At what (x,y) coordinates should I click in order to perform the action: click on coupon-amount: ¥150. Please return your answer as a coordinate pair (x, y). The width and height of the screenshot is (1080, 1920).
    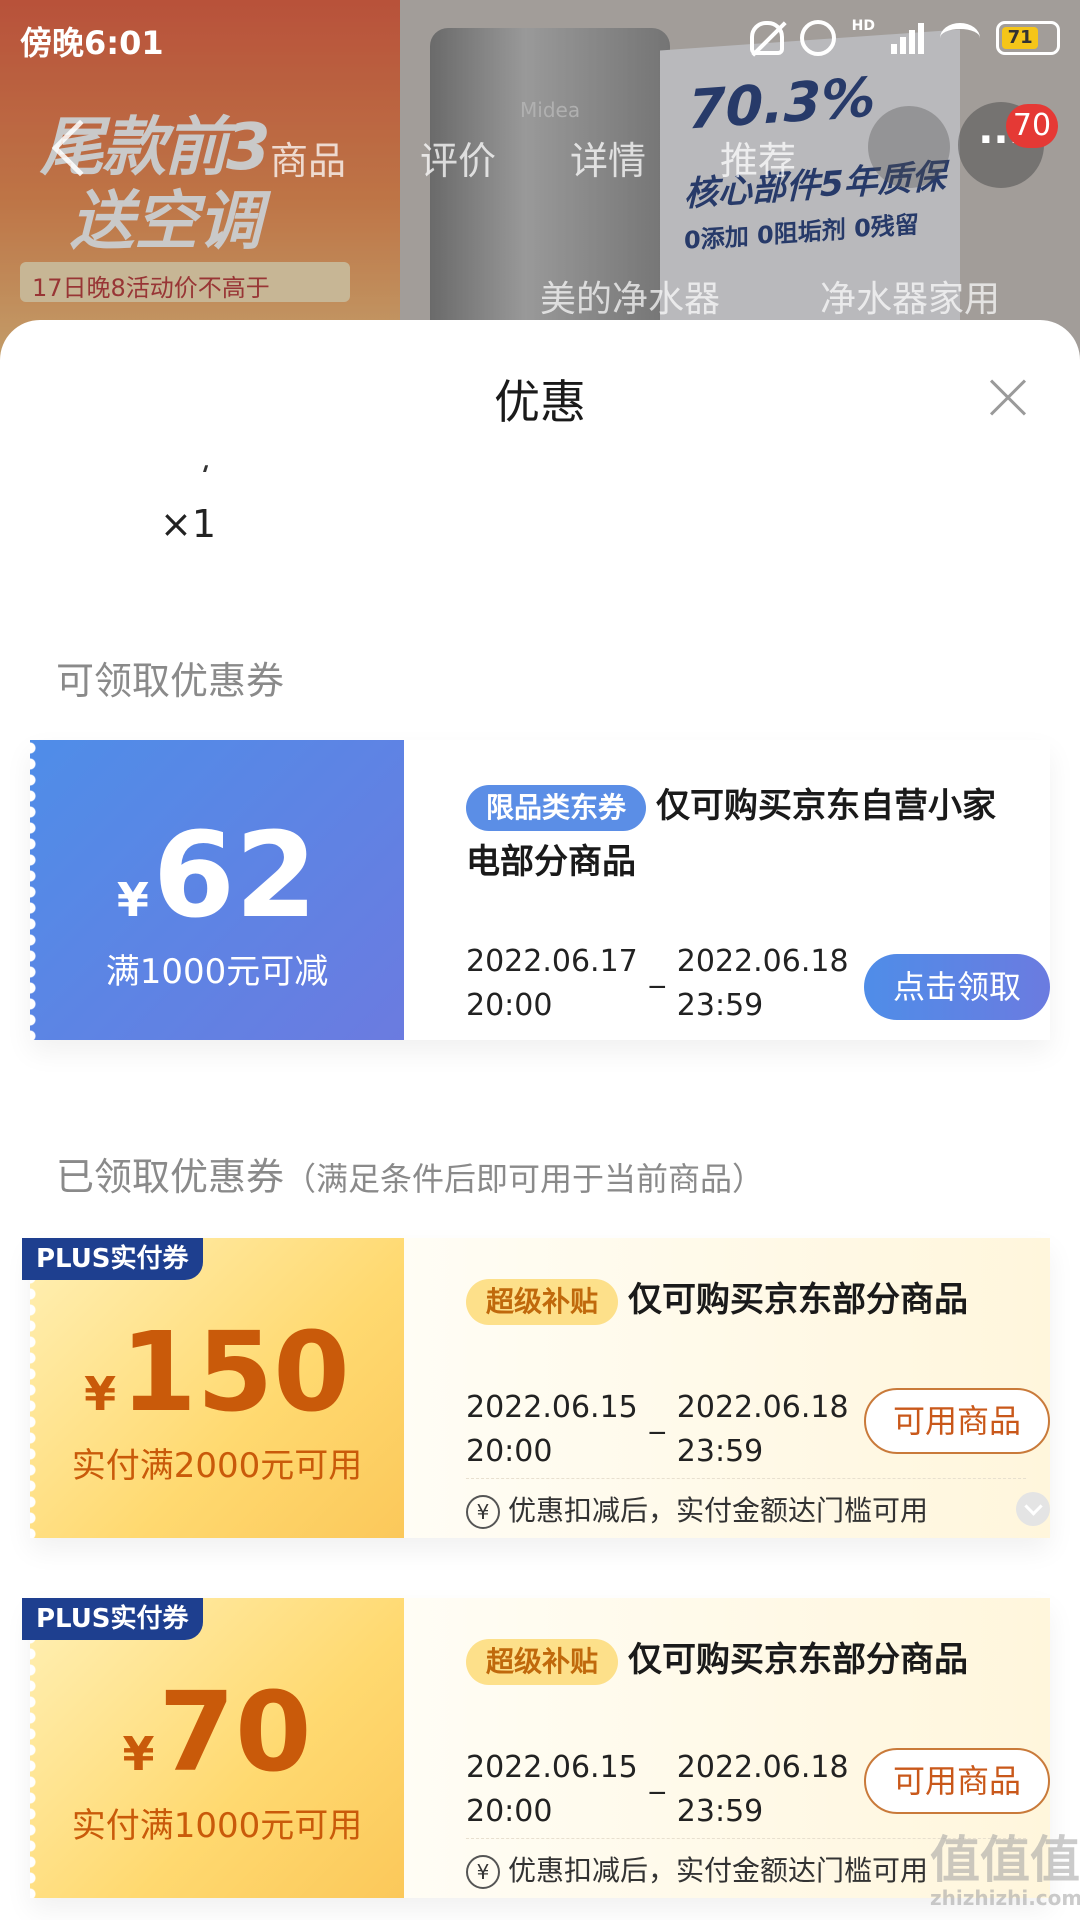
    Looking at the image, I should click on (217, 1372).